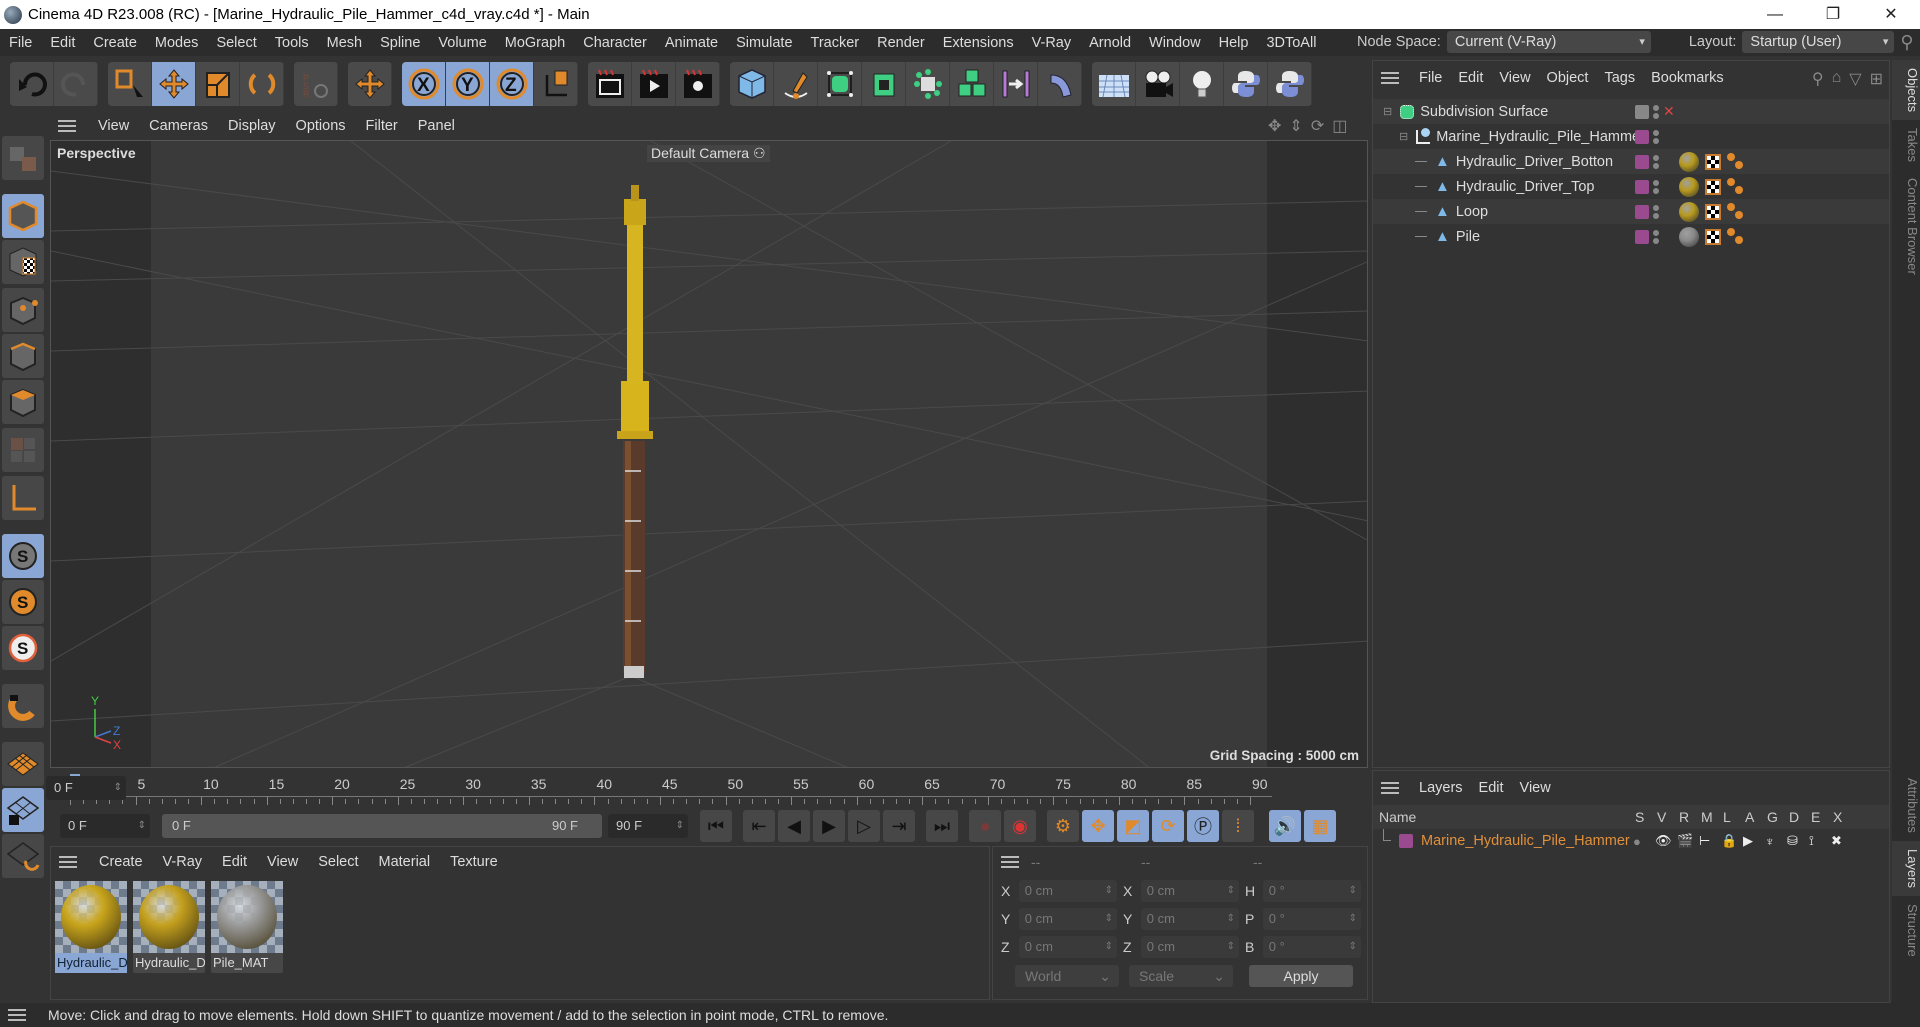  What do you see at coordinates (1491, 788) in the screenshot?
I see `layer-menu-edit: Edit` at bounding box center [1491, 788].